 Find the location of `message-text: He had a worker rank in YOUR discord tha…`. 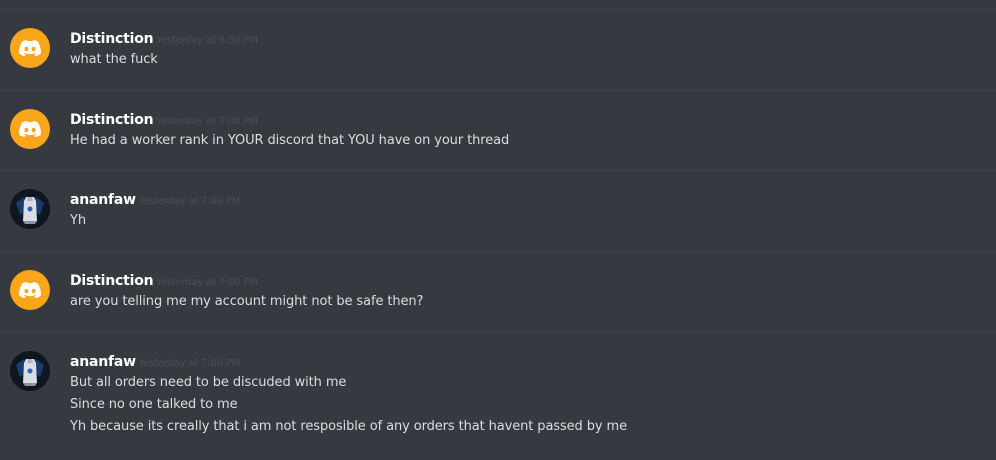

message-text: He had a worker rank in YOUR discord tha… is located at coordinates (290, 140).